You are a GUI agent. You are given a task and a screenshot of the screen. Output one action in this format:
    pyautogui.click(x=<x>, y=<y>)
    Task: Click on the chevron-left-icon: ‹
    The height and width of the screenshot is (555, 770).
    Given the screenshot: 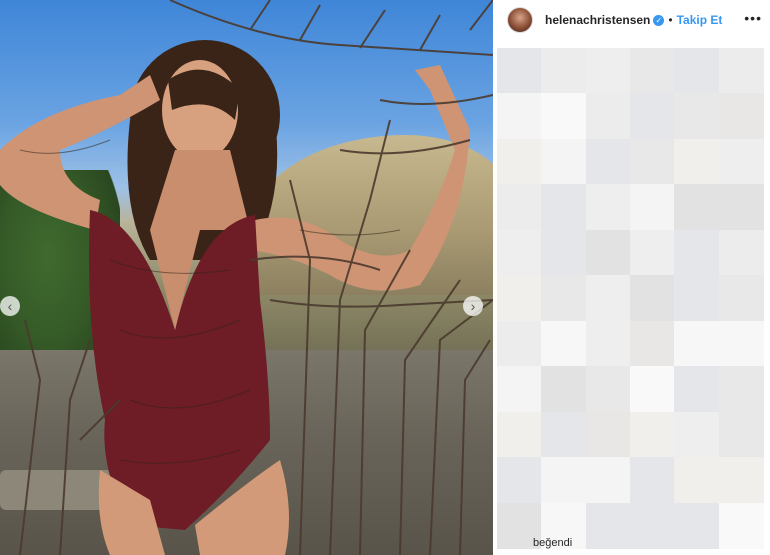 What is the action you would take?
    pyautogui.click(x=10, y=306)
    